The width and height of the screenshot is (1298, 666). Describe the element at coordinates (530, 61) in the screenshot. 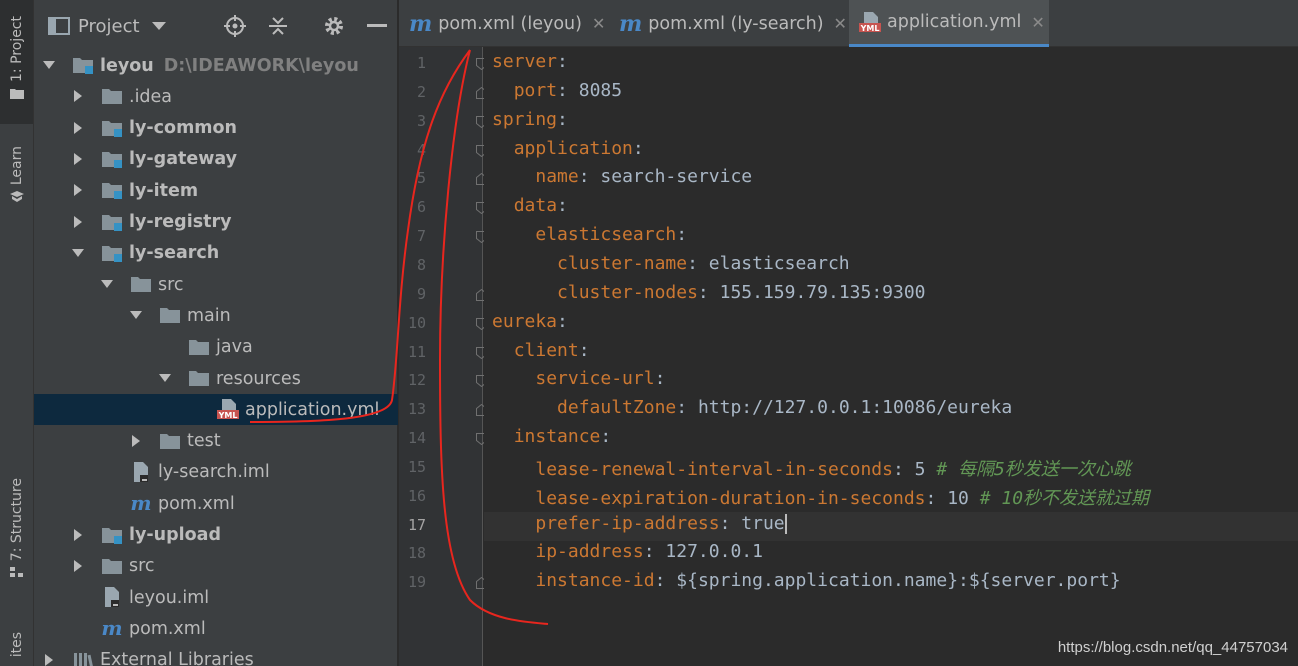

I see `code-line: server:` at that location.